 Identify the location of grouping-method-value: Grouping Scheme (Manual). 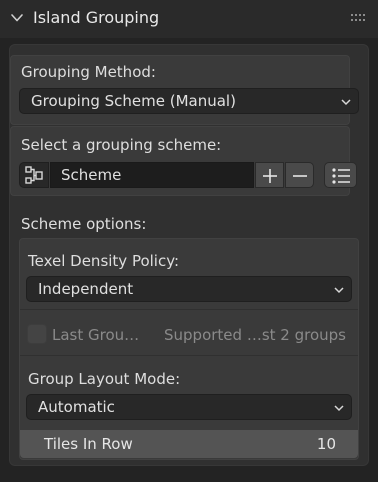
(133, 101).